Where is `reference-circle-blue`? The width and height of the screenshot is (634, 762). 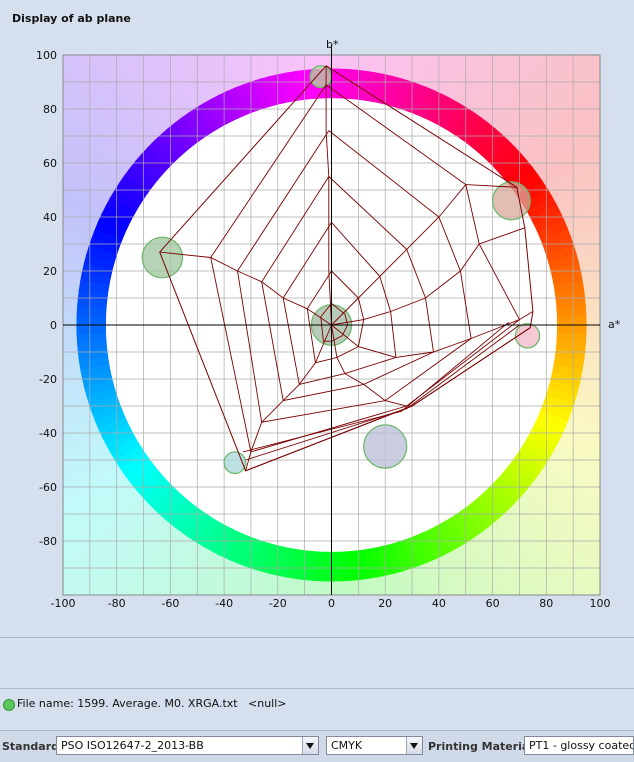
reference-circle-blue is located at coordinates (385, 446).